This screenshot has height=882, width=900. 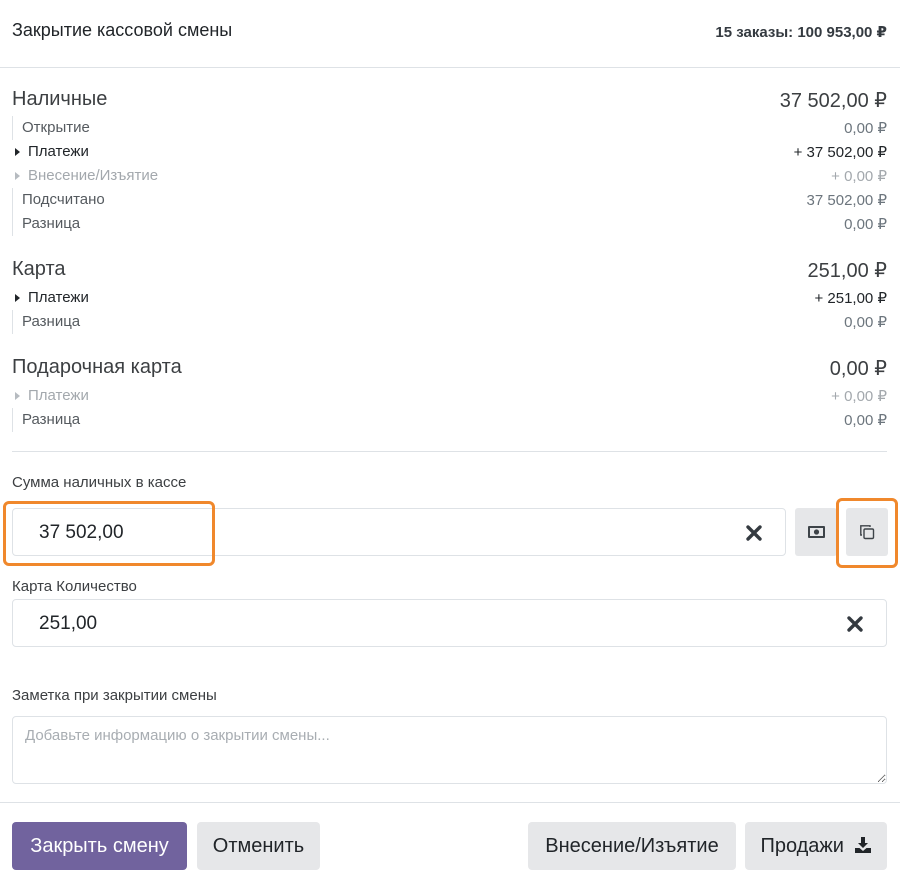 I want to click on cash-in-out-button: Внесение/Изъятие, so click(x=632, y=846).